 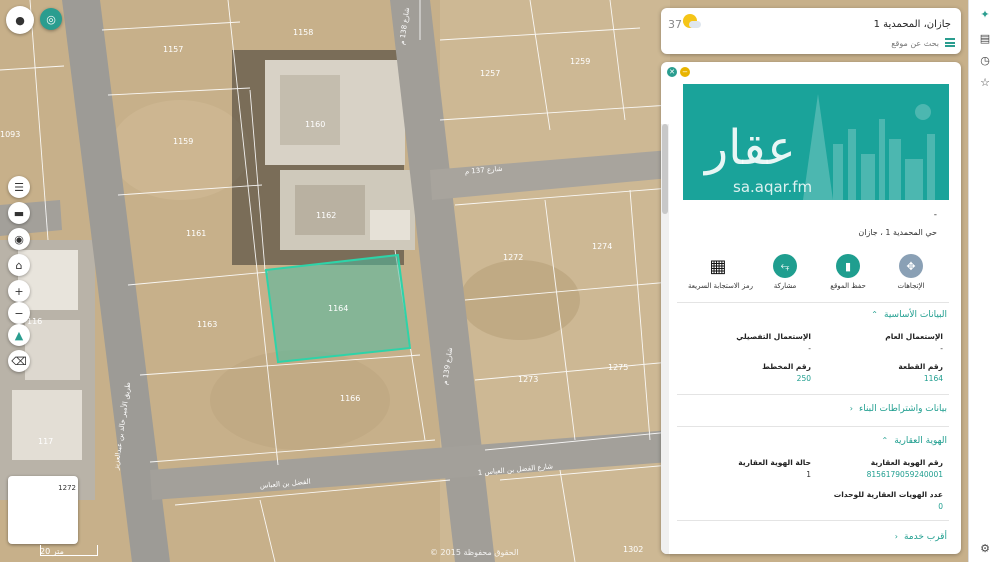 I want to click on home-icon: ⌂, so click(x=19, y=265).